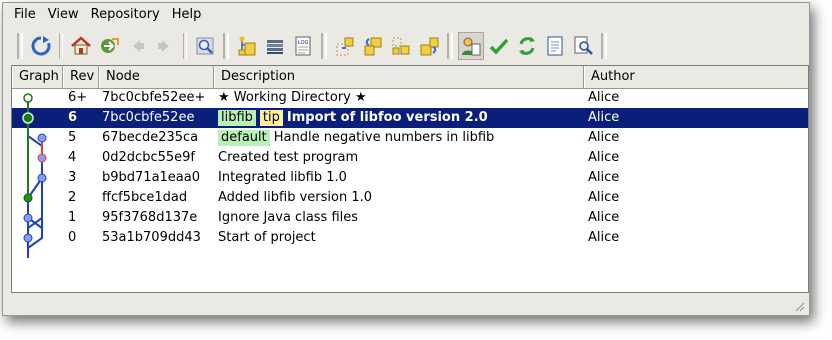 The width and height of the screenshot is (832, 340). I want to click on branch-graph-icon, so click(247, 46).